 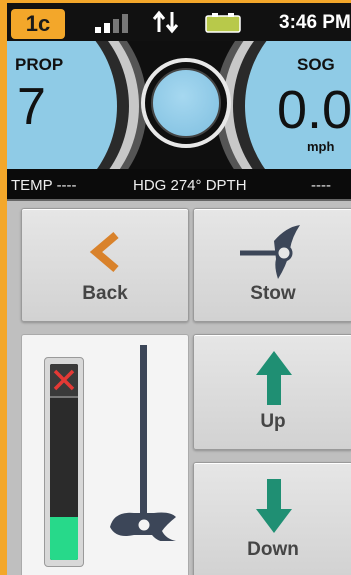 I want to click on depth-level-gauge, so click(x=64, y=462).